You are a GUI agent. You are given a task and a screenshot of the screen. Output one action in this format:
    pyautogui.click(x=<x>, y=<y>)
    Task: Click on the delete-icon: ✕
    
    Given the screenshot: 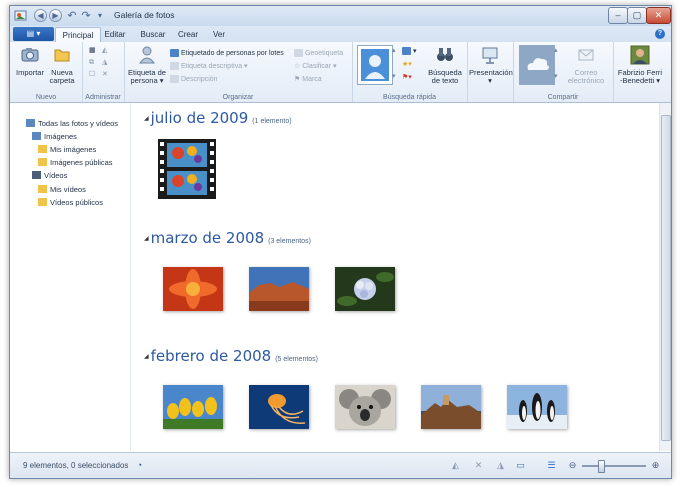 What is the action you would take?
    pyautogui.click(x=105, y=75)
    